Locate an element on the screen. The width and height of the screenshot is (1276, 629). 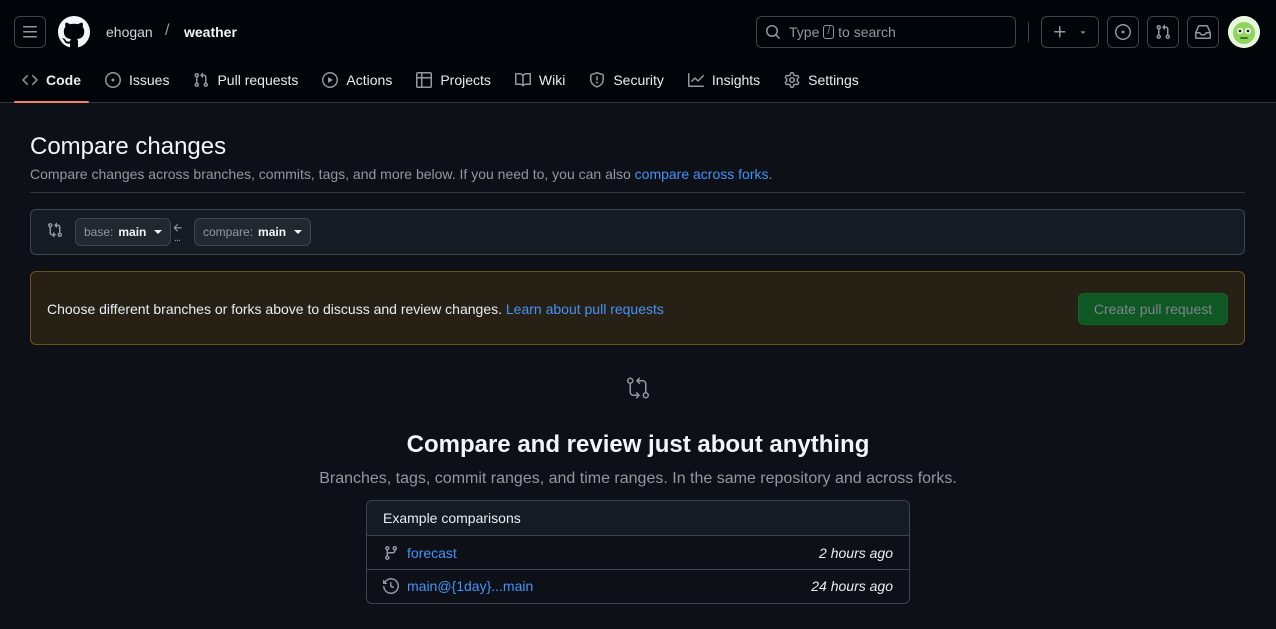
tab-issues: Issues is located at coordinates (137, 80).